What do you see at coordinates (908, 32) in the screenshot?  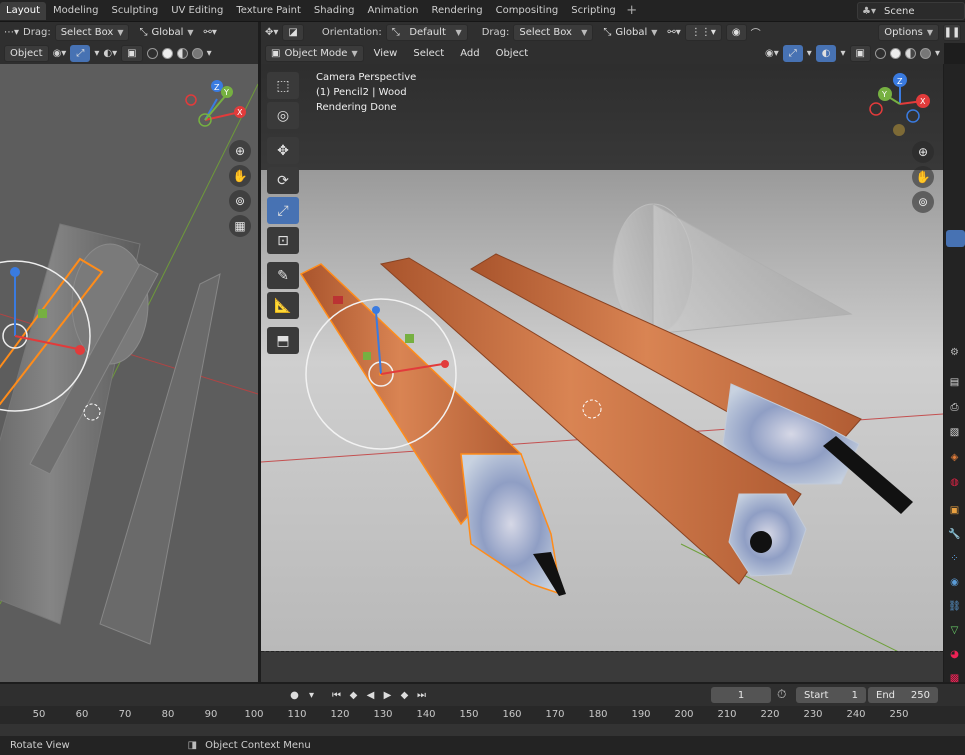 I see `options-button: Options ▼` at bounding box center [908, 32].